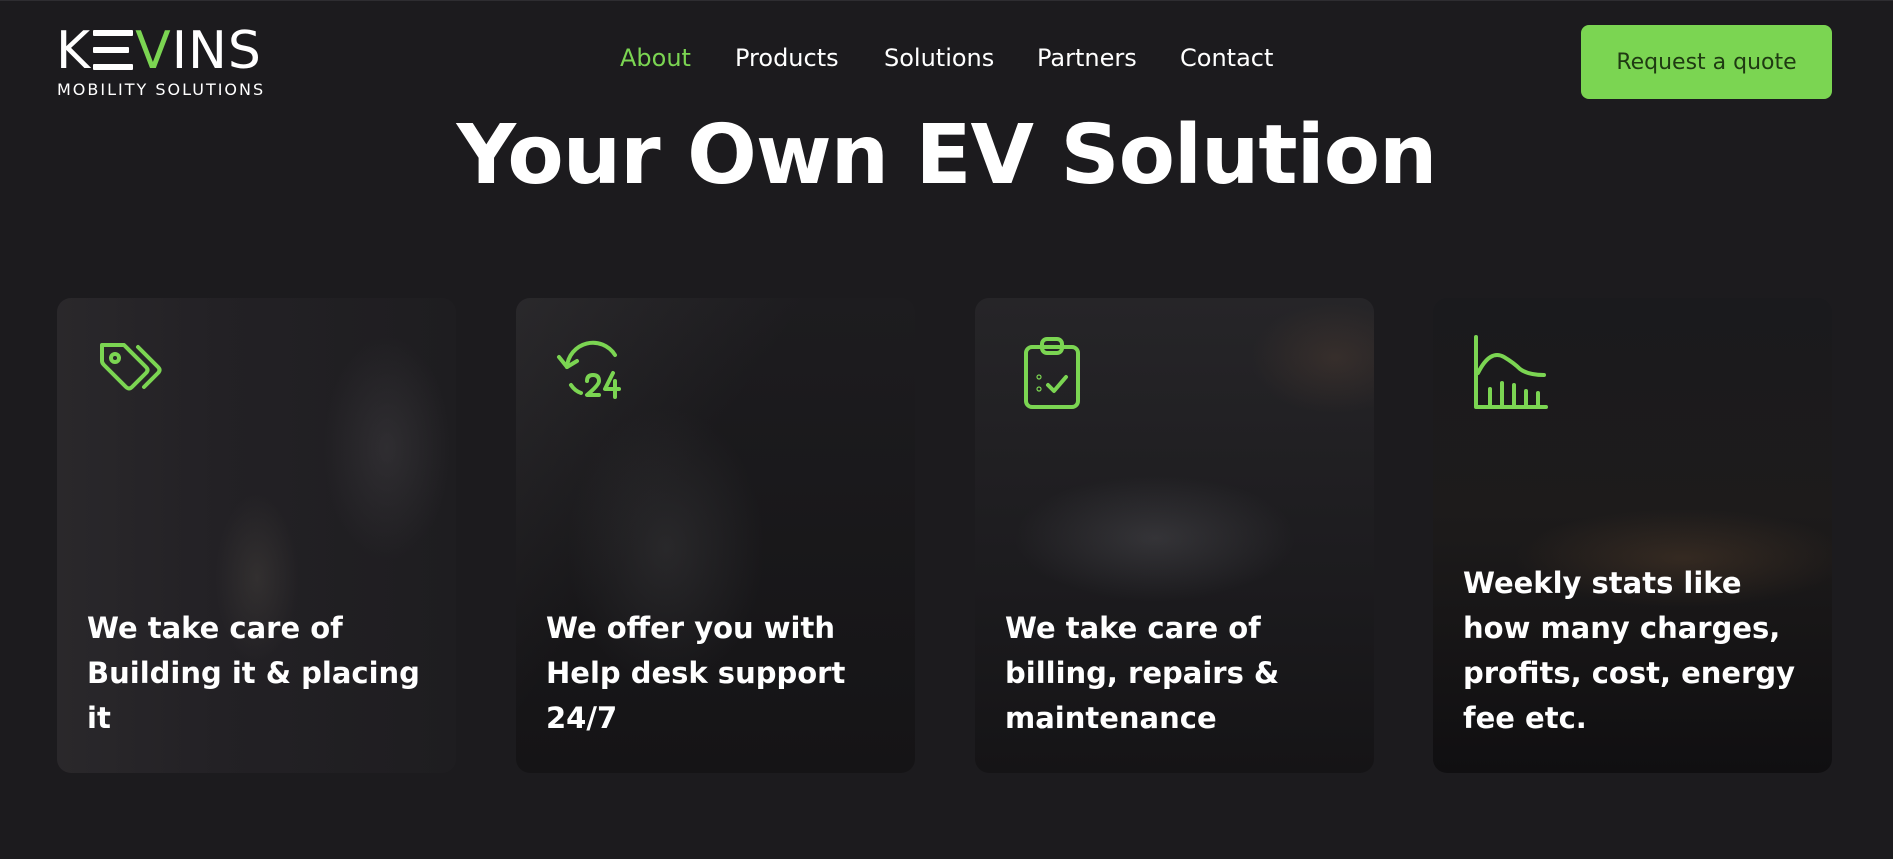  What do you see at coordinates (159, 51) in the screenshot?
I see `logo-wordmark: K VINS` at bounding box center [159, 51].